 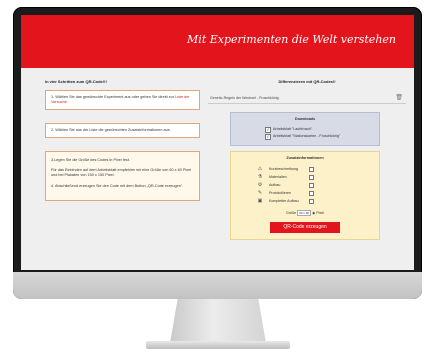 What do you see at coordinates (313, 213) in the screenshot?
I see `pixel-radio-icon: ◉` at bounding box center [313, 213].